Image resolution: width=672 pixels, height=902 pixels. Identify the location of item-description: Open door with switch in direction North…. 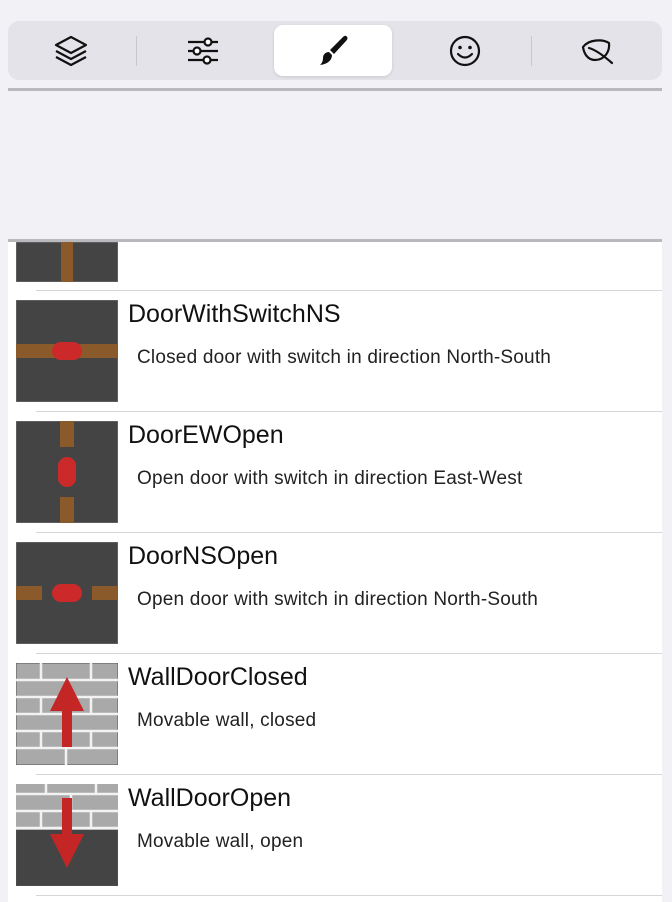
(338, 599).